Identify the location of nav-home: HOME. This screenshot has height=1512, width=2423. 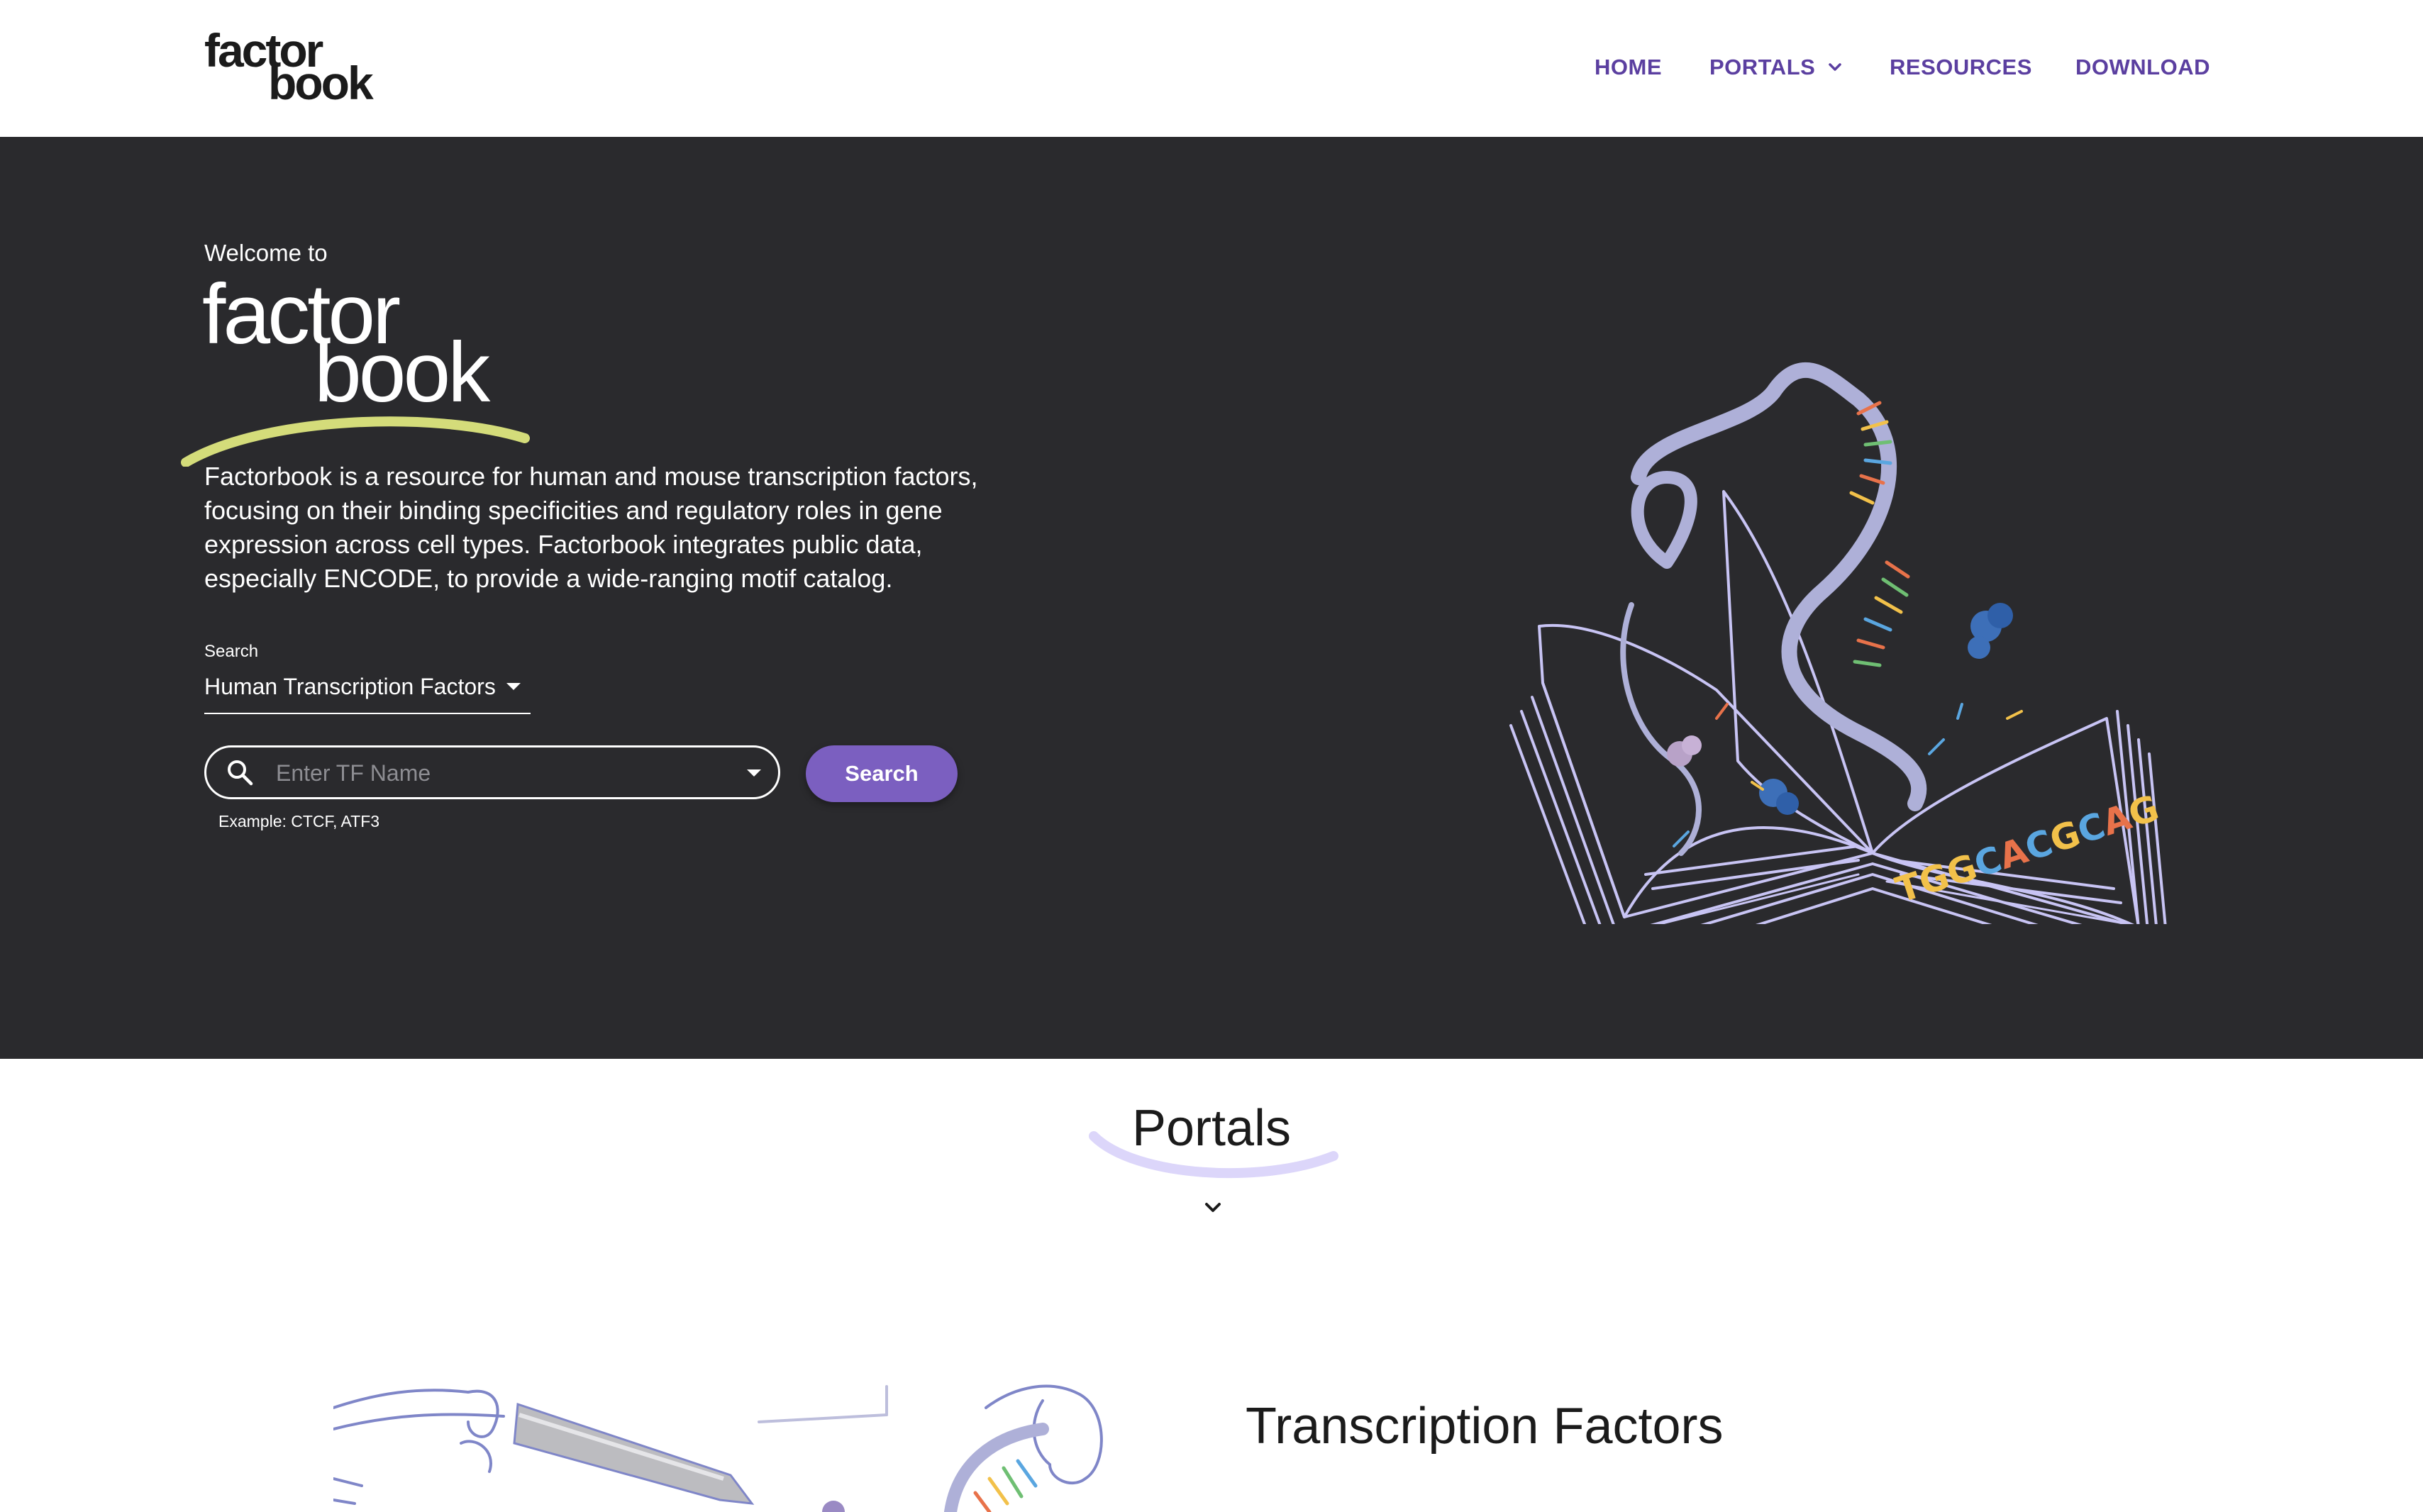
(1628, 67).